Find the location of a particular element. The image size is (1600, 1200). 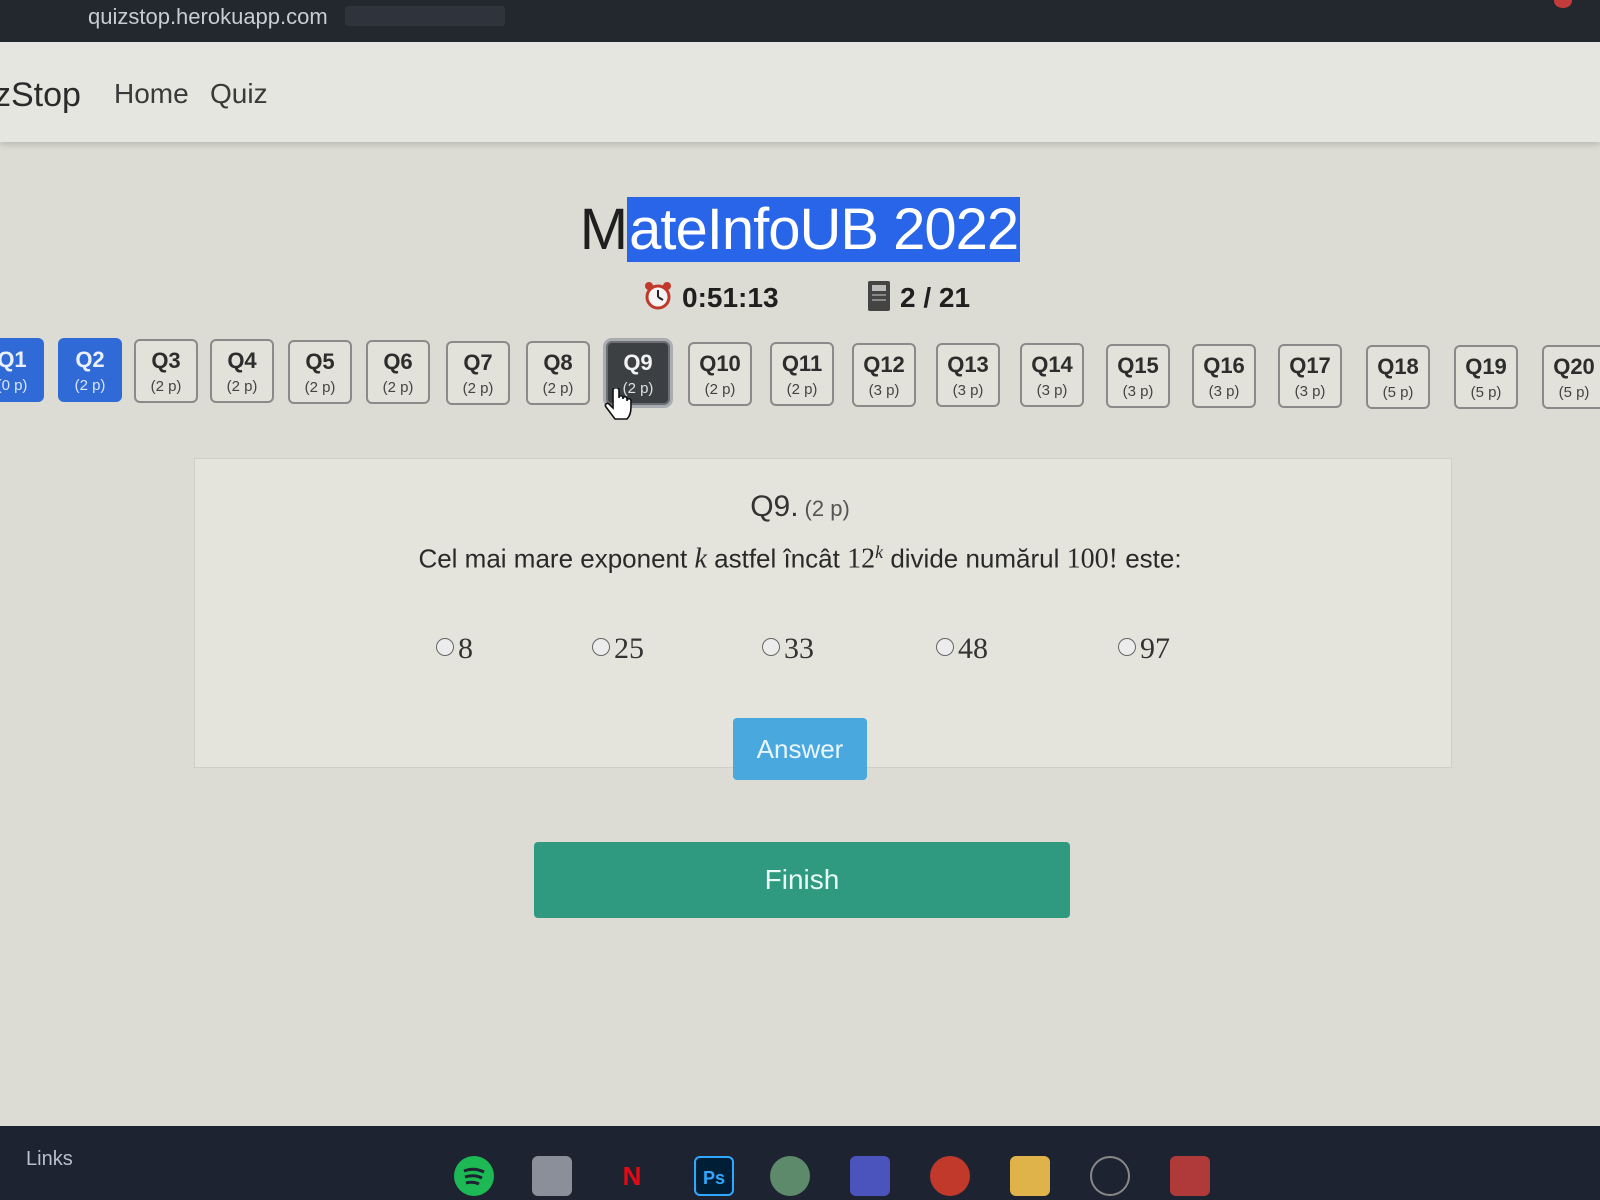

answer-option: 97 is located at coordinates (1144, 649).